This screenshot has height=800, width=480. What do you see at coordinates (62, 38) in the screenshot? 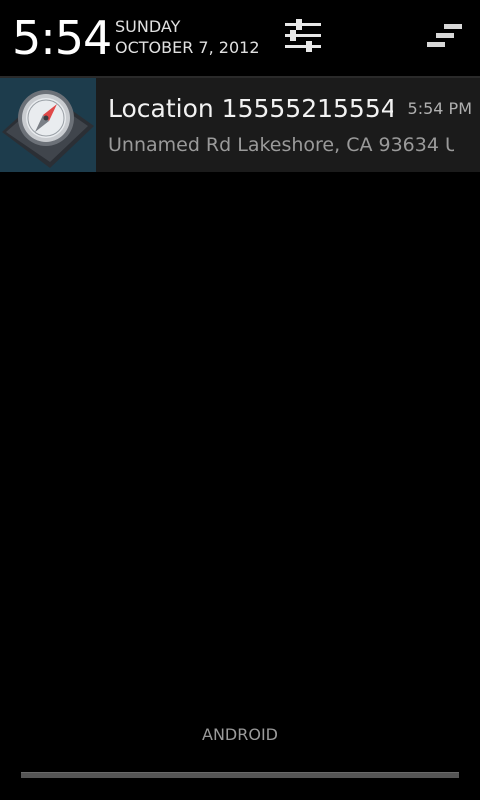
I see `clock: 5:54` at bounding box center [62, 38].